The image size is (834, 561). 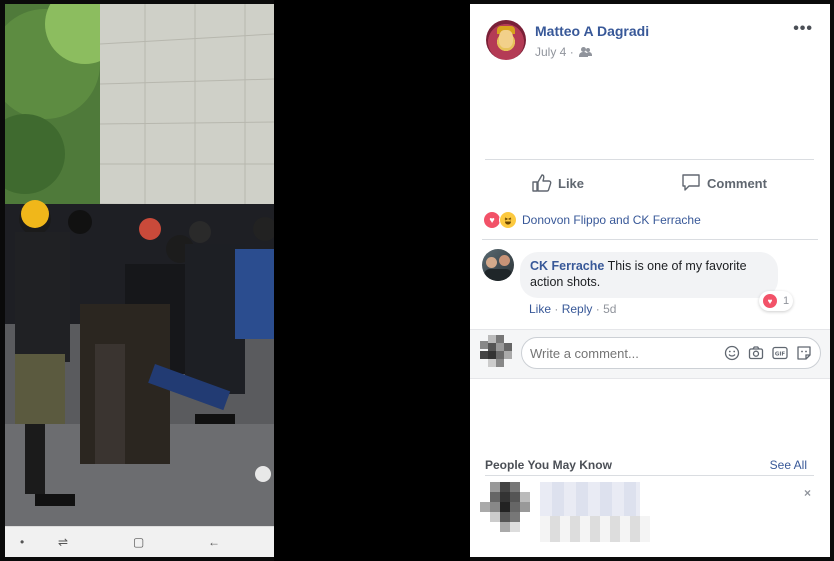 I want to click on reaction-summary: ♥ Donovon Flippo and CK Ferrache, so click(x=592, y=220).